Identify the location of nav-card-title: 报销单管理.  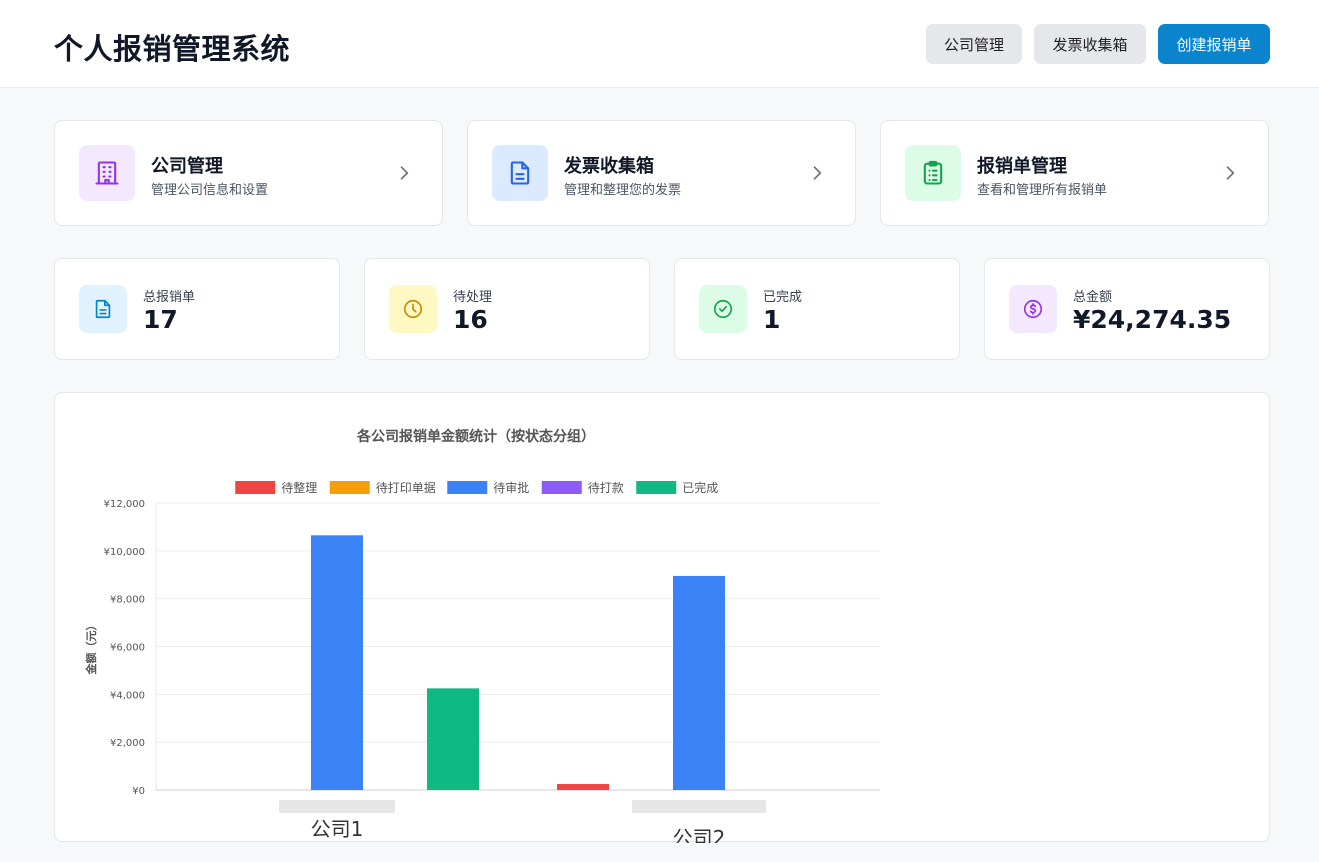
(1022, 166).